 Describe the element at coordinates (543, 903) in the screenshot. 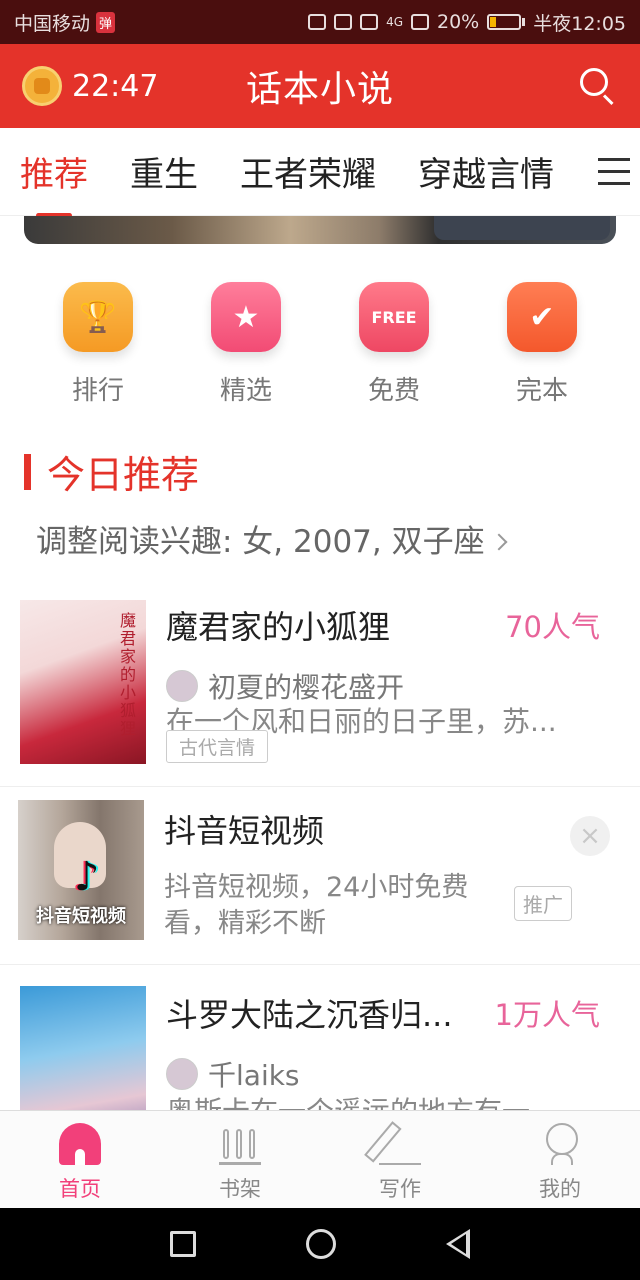

I see `sponsored-tag: 推广` at that location.